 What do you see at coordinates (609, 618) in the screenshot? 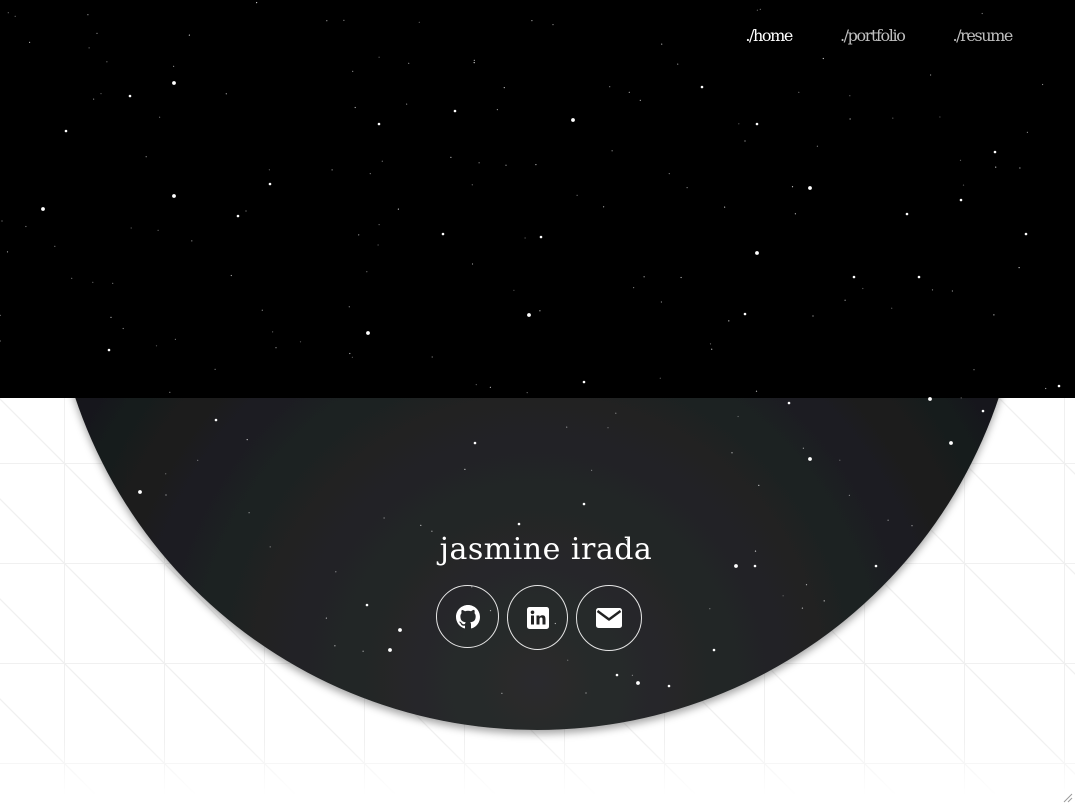
I see `email-button` at bounding box center [609, 618].